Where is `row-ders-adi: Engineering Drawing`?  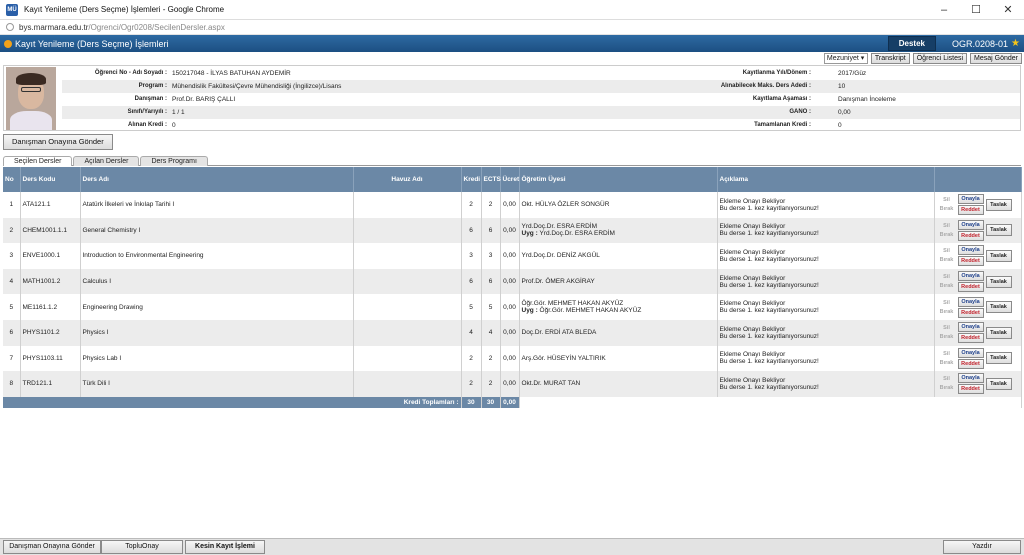 row-ders-adi: Engineering Drawing is located at coordinates (217, 307).